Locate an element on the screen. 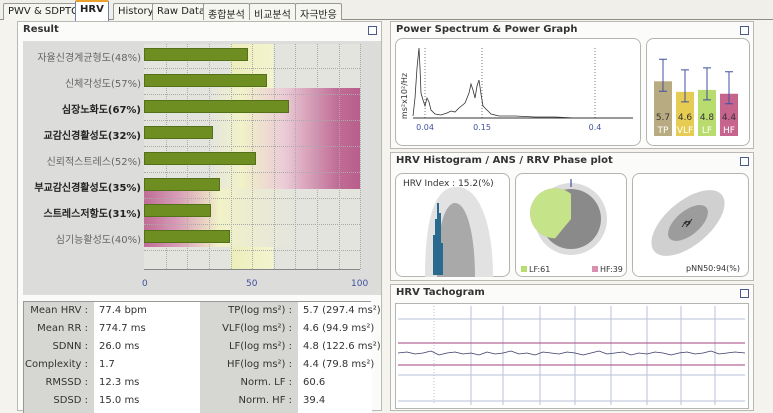 This screenshot has width=773, height=413. x-tick-label: 50 is located at coordinates (252, 284).